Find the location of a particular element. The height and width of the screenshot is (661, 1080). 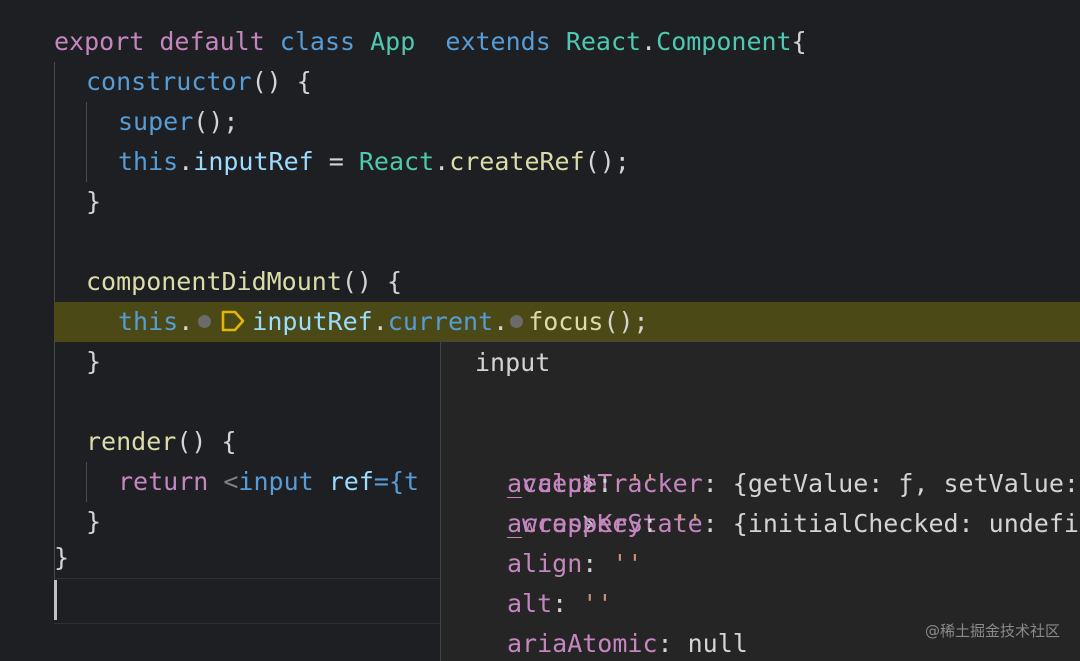

text-cursor is located at coordinates (55, 600).